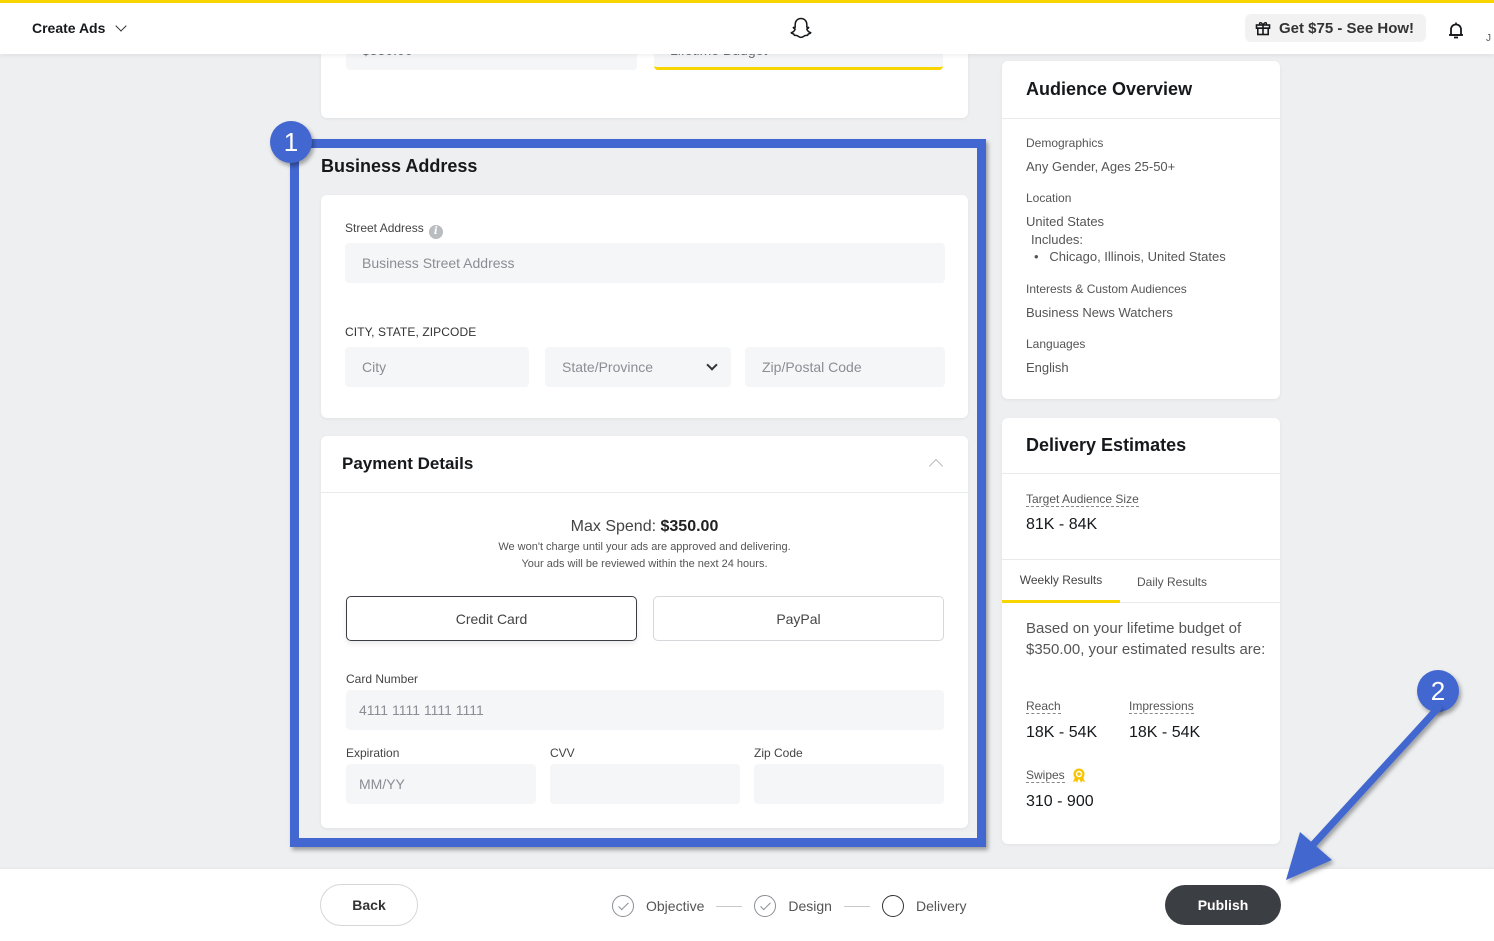  What do you see at coordinates (892, 906) in the screenshot?
I see `empty-circle-icon` at bounding box center [892, 906].